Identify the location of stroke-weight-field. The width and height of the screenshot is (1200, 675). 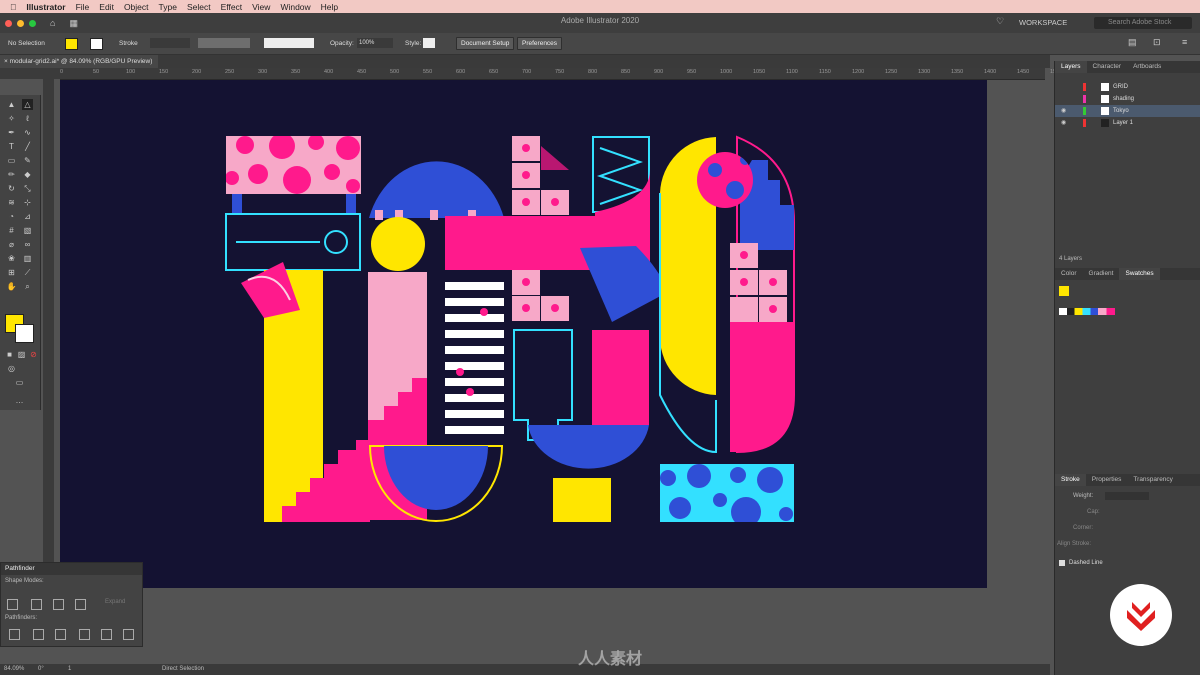
(170, 43).